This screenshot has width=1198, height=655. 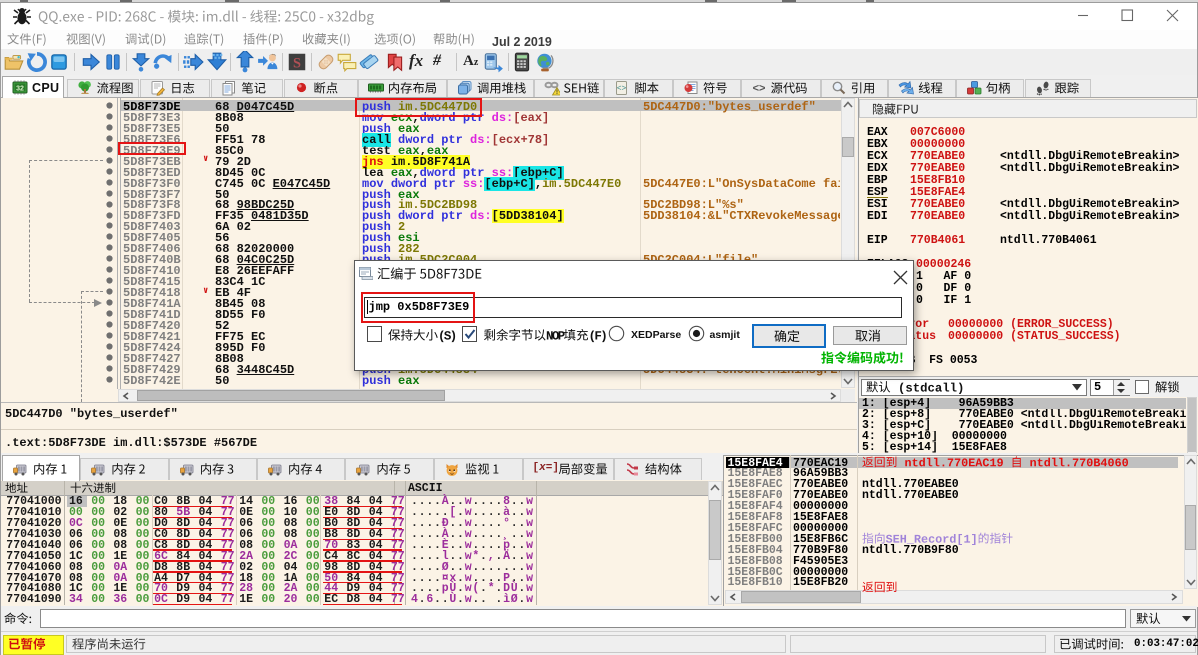 What do you see at coordinates (297, 64) in the screenshot?
I see `svg-text: S` at bounding box center [297, 64].